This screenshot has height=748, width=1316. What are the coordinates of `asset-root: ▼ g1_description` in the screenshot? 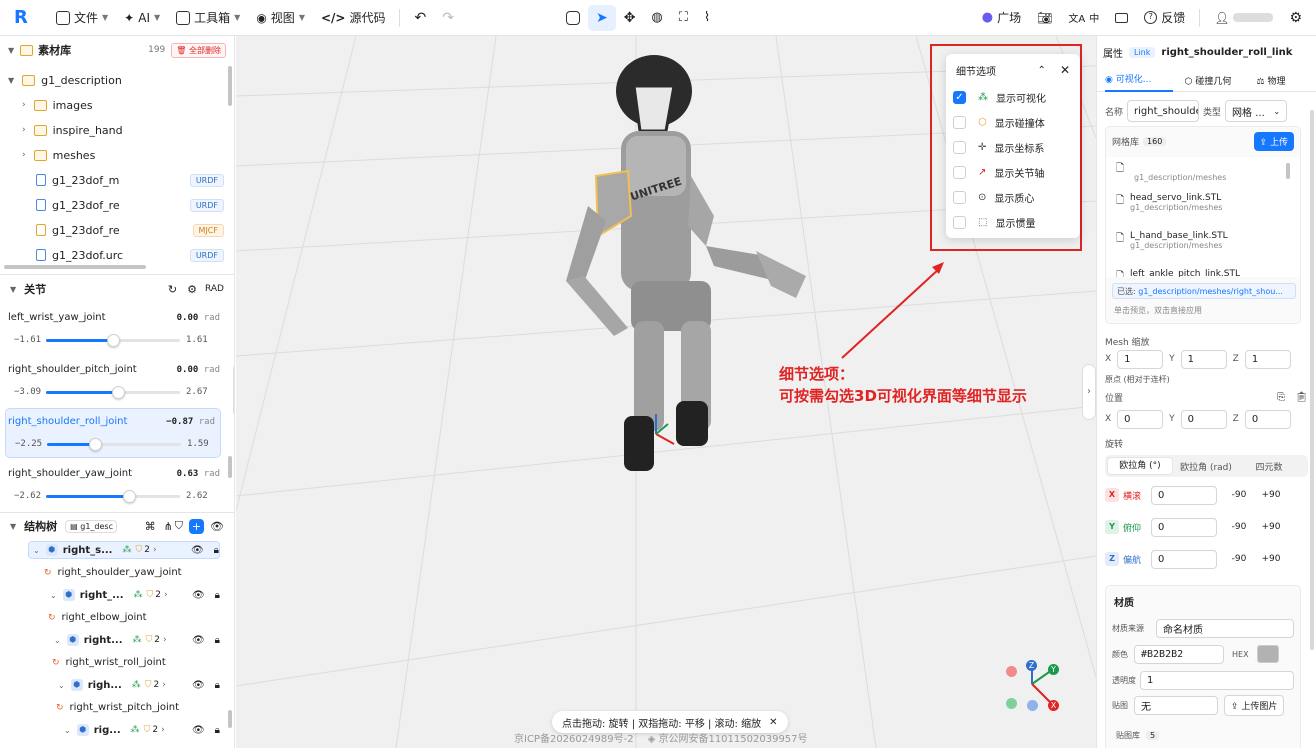 It's located at (117, 80).